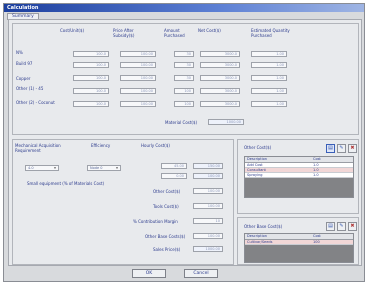 The height and width of the screenshot is (287, 374). I want to click on contribution-margin-label: % Contribution Margin, so click(155, 221).